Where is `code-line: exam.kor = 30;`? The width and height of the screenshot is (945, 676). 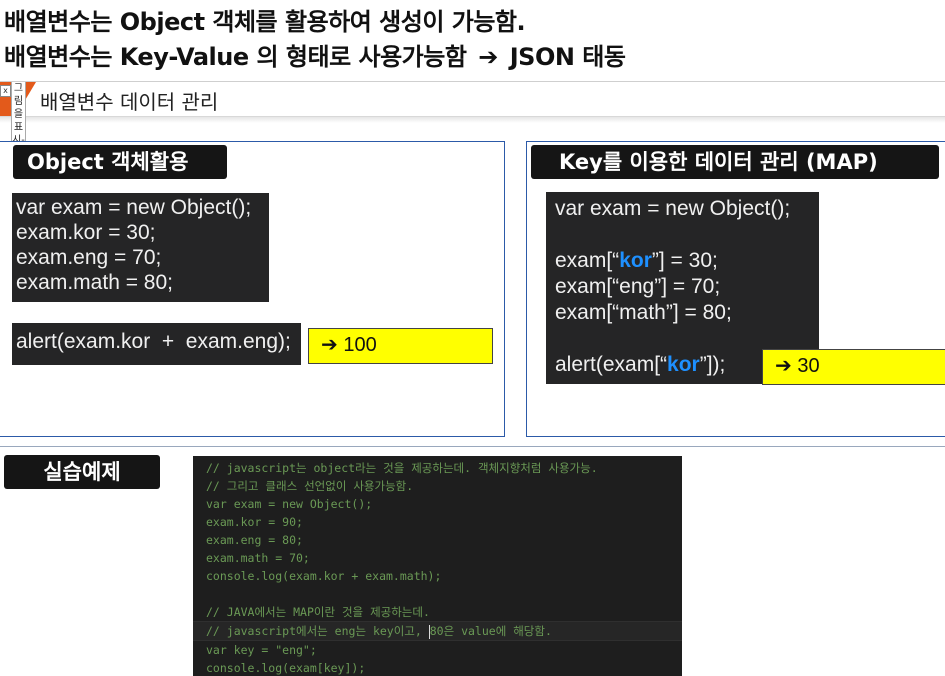 code-line: exam.kor = 30; is located at coordinates (86, 232).